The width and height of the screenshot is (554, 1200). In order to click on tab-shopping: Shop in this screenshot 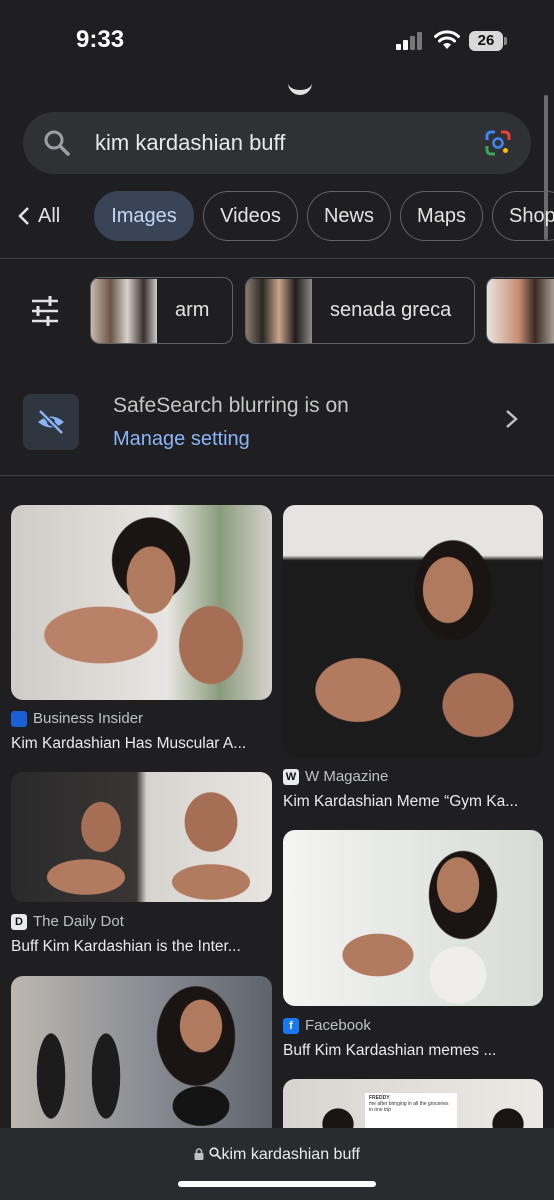, I will do `click(523, 216)`.